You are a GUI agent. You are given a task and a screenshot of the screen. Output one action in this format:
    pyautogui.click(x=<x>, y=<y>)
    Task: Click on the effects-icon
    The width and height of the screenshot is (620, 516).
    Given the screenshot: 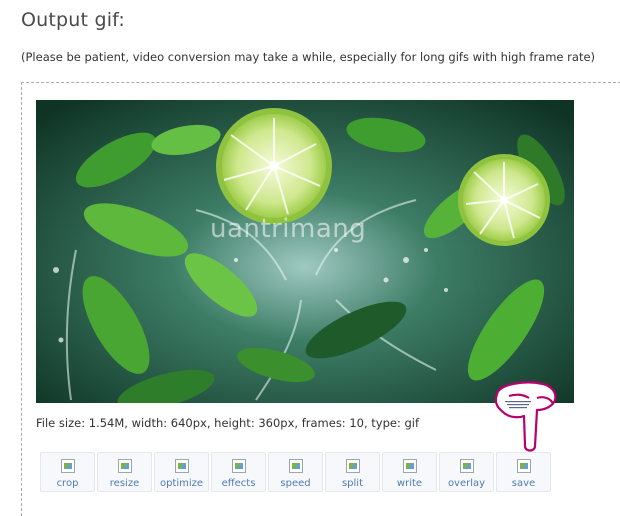 What is the action you would take?
    pyautogui.click(x=238, y=466)
    